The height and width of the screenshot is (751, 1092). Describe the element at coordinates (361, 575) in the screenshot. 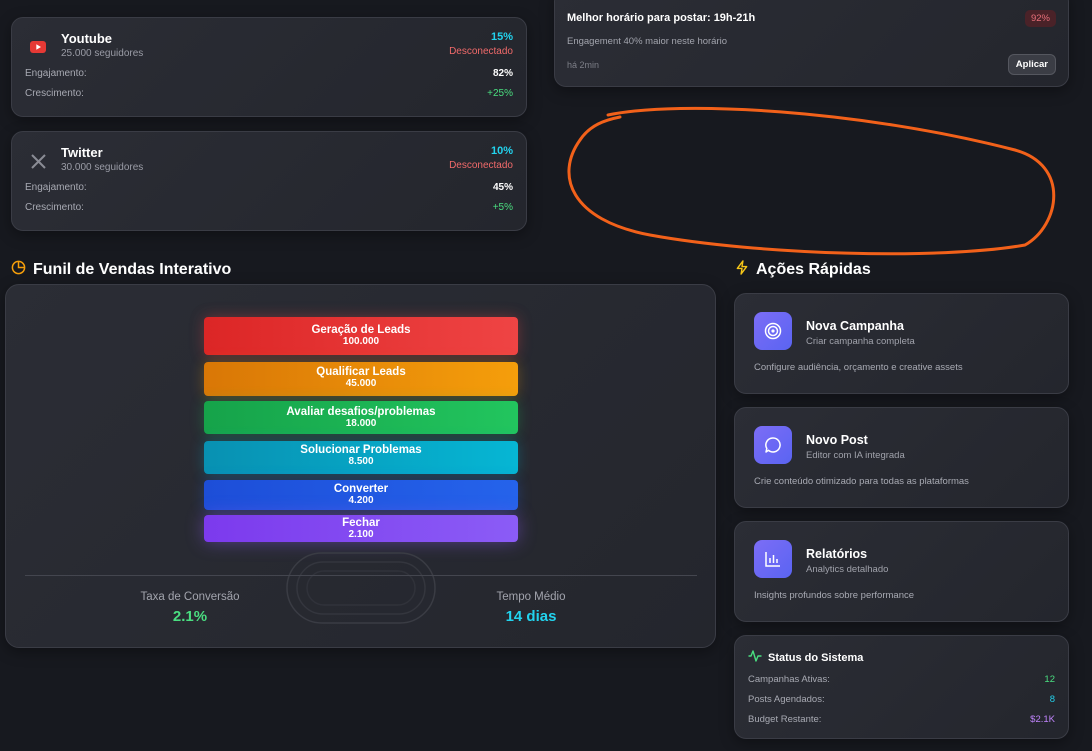

I see `divider` at that location.